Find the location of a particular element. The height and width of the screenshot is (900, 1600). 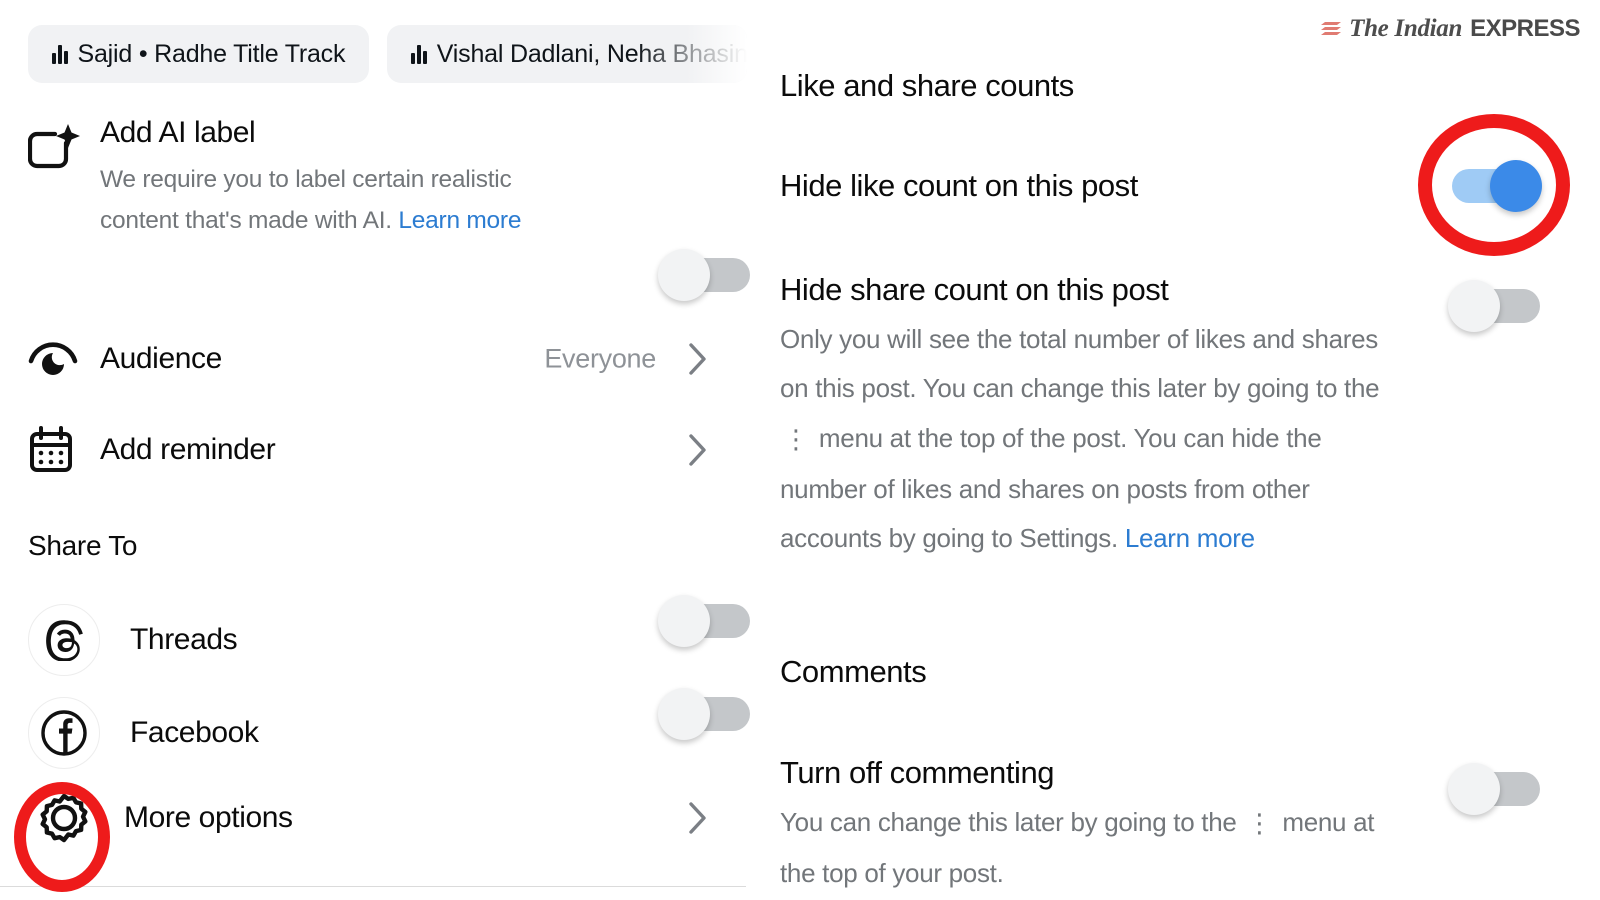

ai-sparkle-icon is located at coordinates (55, 146).